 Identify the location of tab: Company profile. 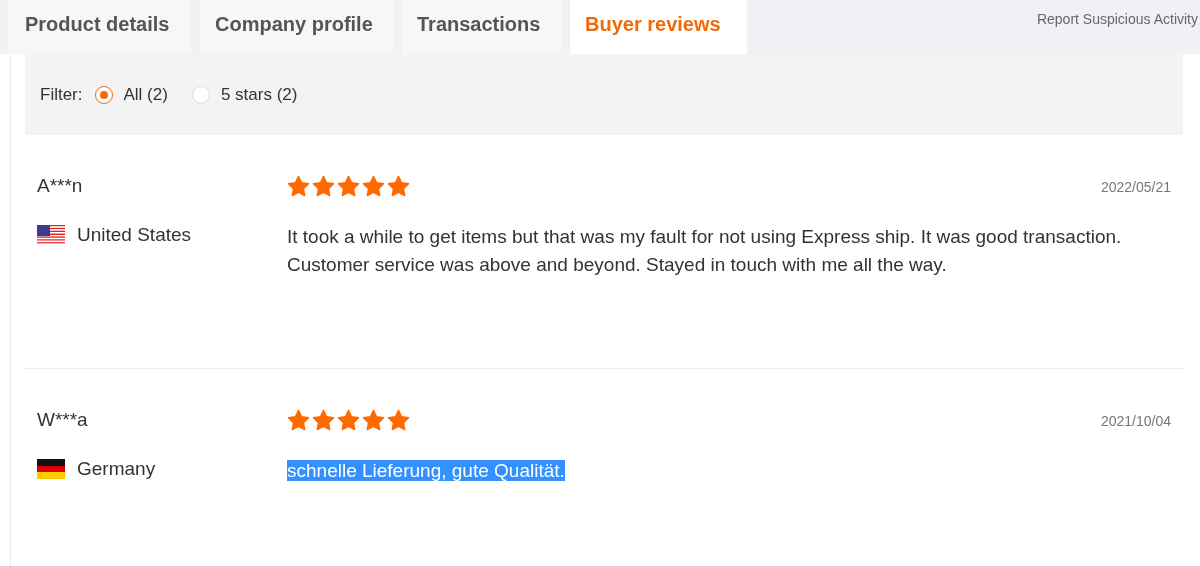
(296, 27).